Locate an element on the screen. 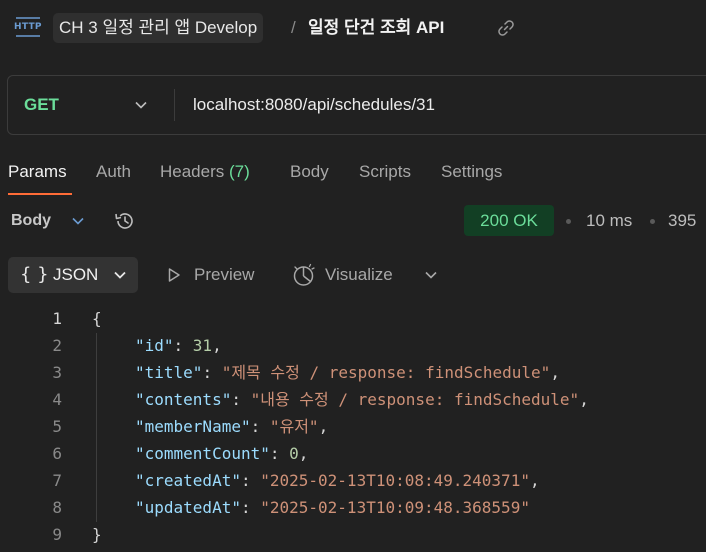 This screenshot has width=706, height=552. response-section-label: Body is located at coordinates (31, 221).